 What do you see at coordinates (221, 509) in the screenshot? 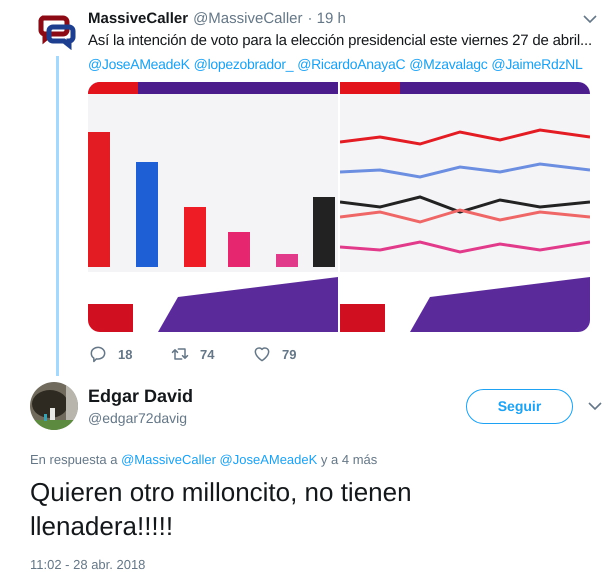
I see `reply-text: Quieren otro milloncito, no tienen llenadera!!!!!` at bounding box center [221, 509].